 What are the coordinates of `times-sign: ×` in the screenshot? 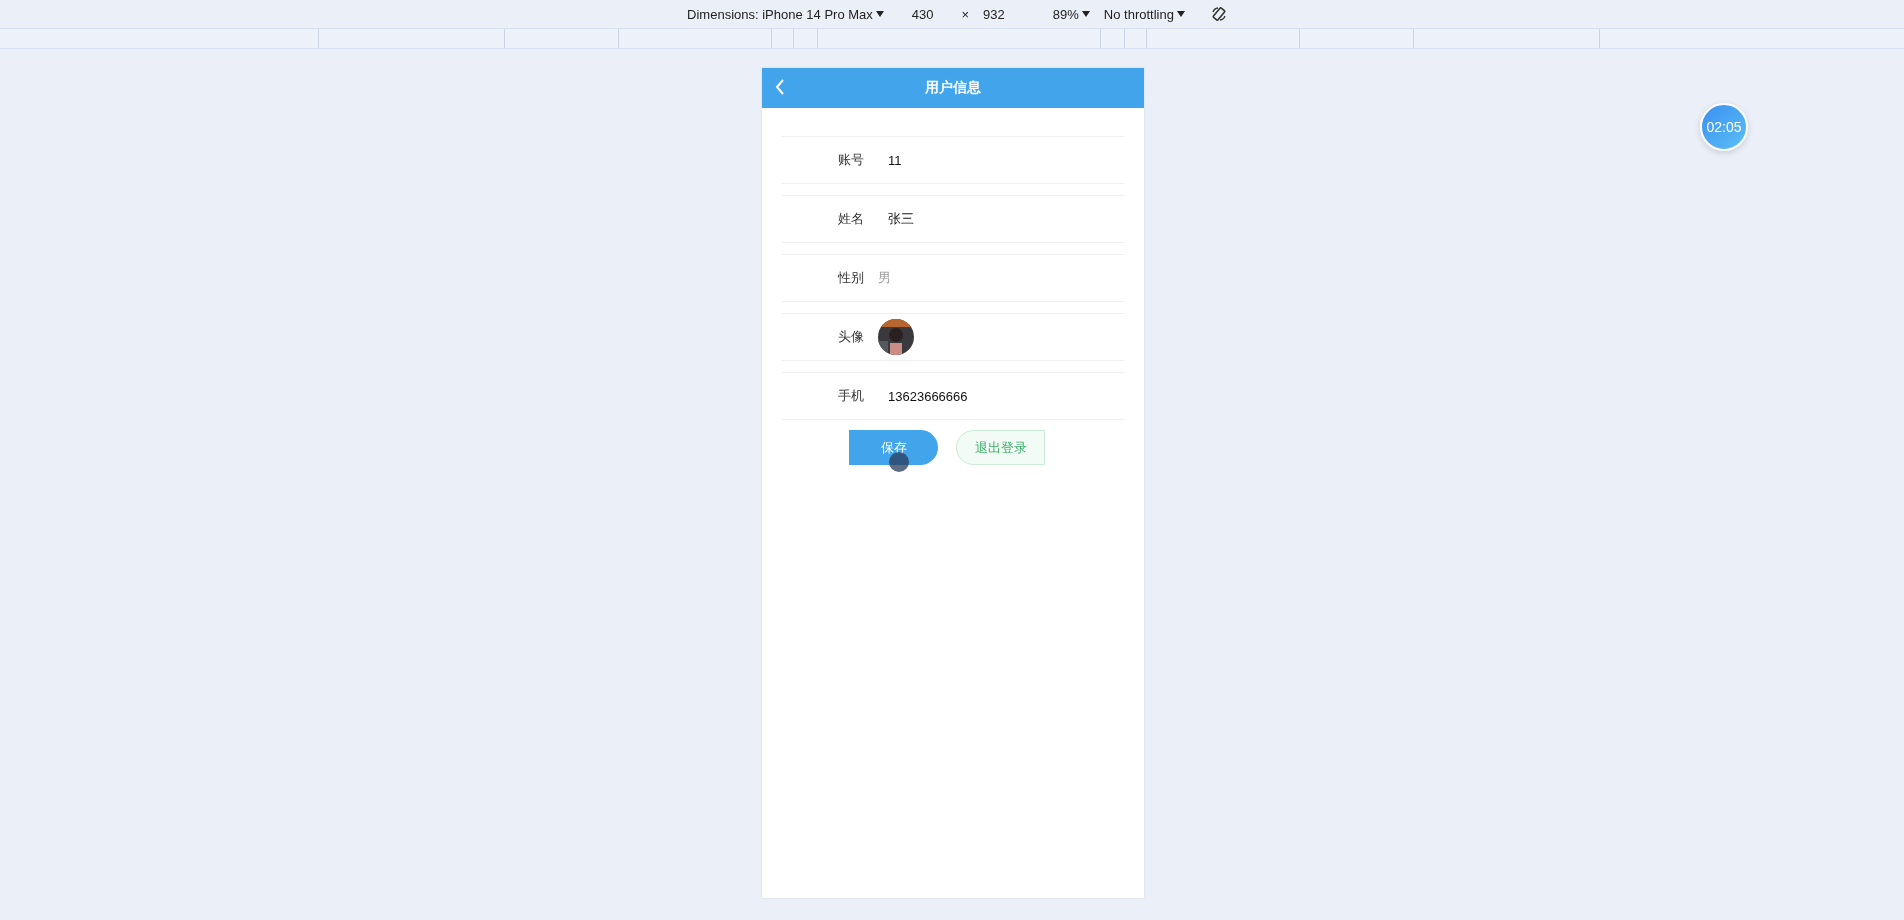 It's located at (965, 14).